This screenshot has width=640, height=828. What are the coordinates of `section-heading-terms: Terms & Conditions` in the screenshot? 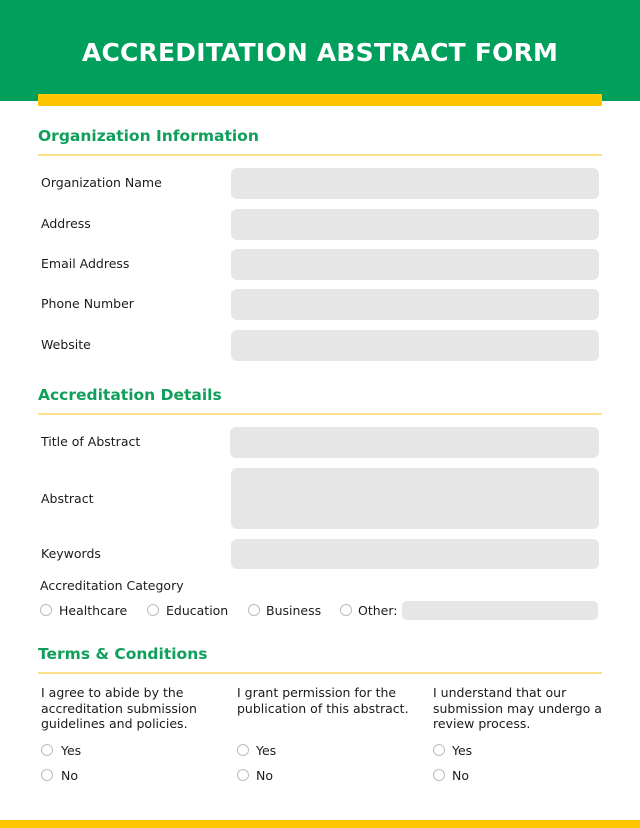 It's located at (123, 654).